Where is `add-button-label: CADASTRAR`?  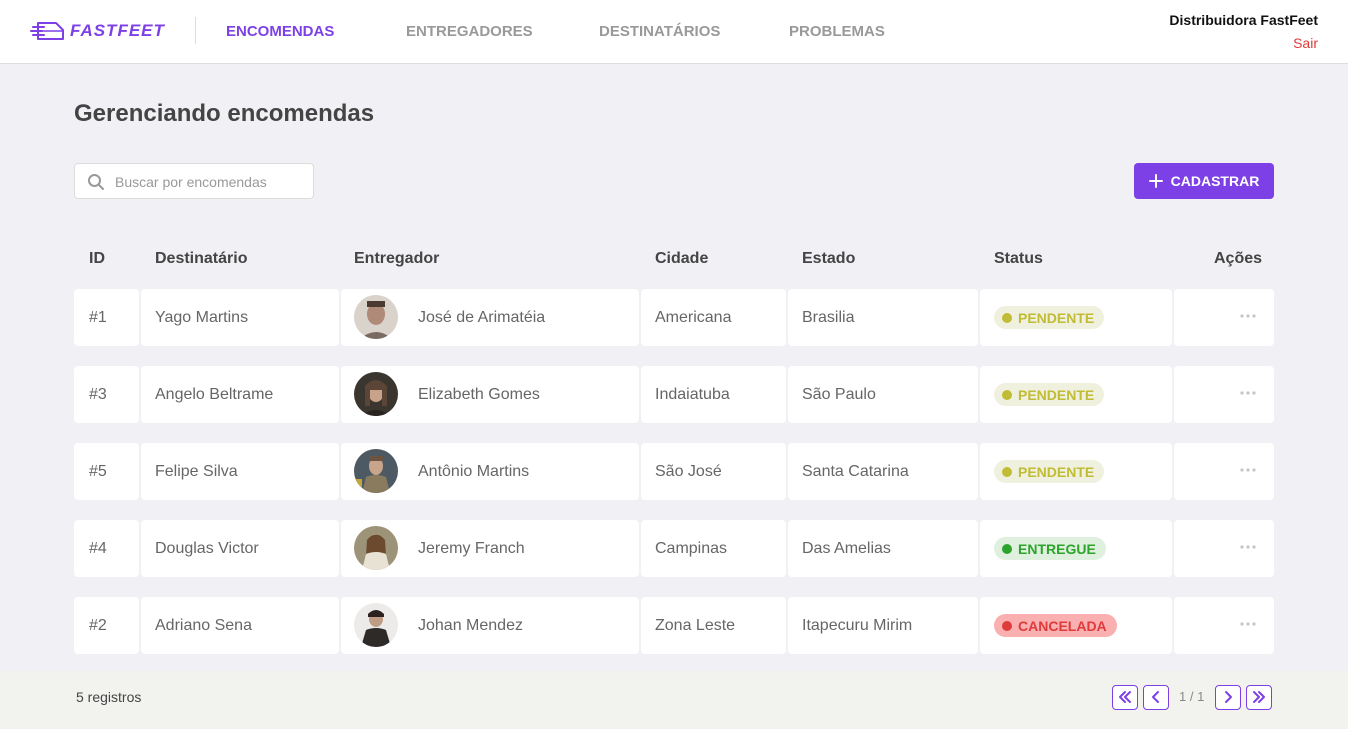
add-button-label: CADASTRAR is located at coordinates (1215, 181).